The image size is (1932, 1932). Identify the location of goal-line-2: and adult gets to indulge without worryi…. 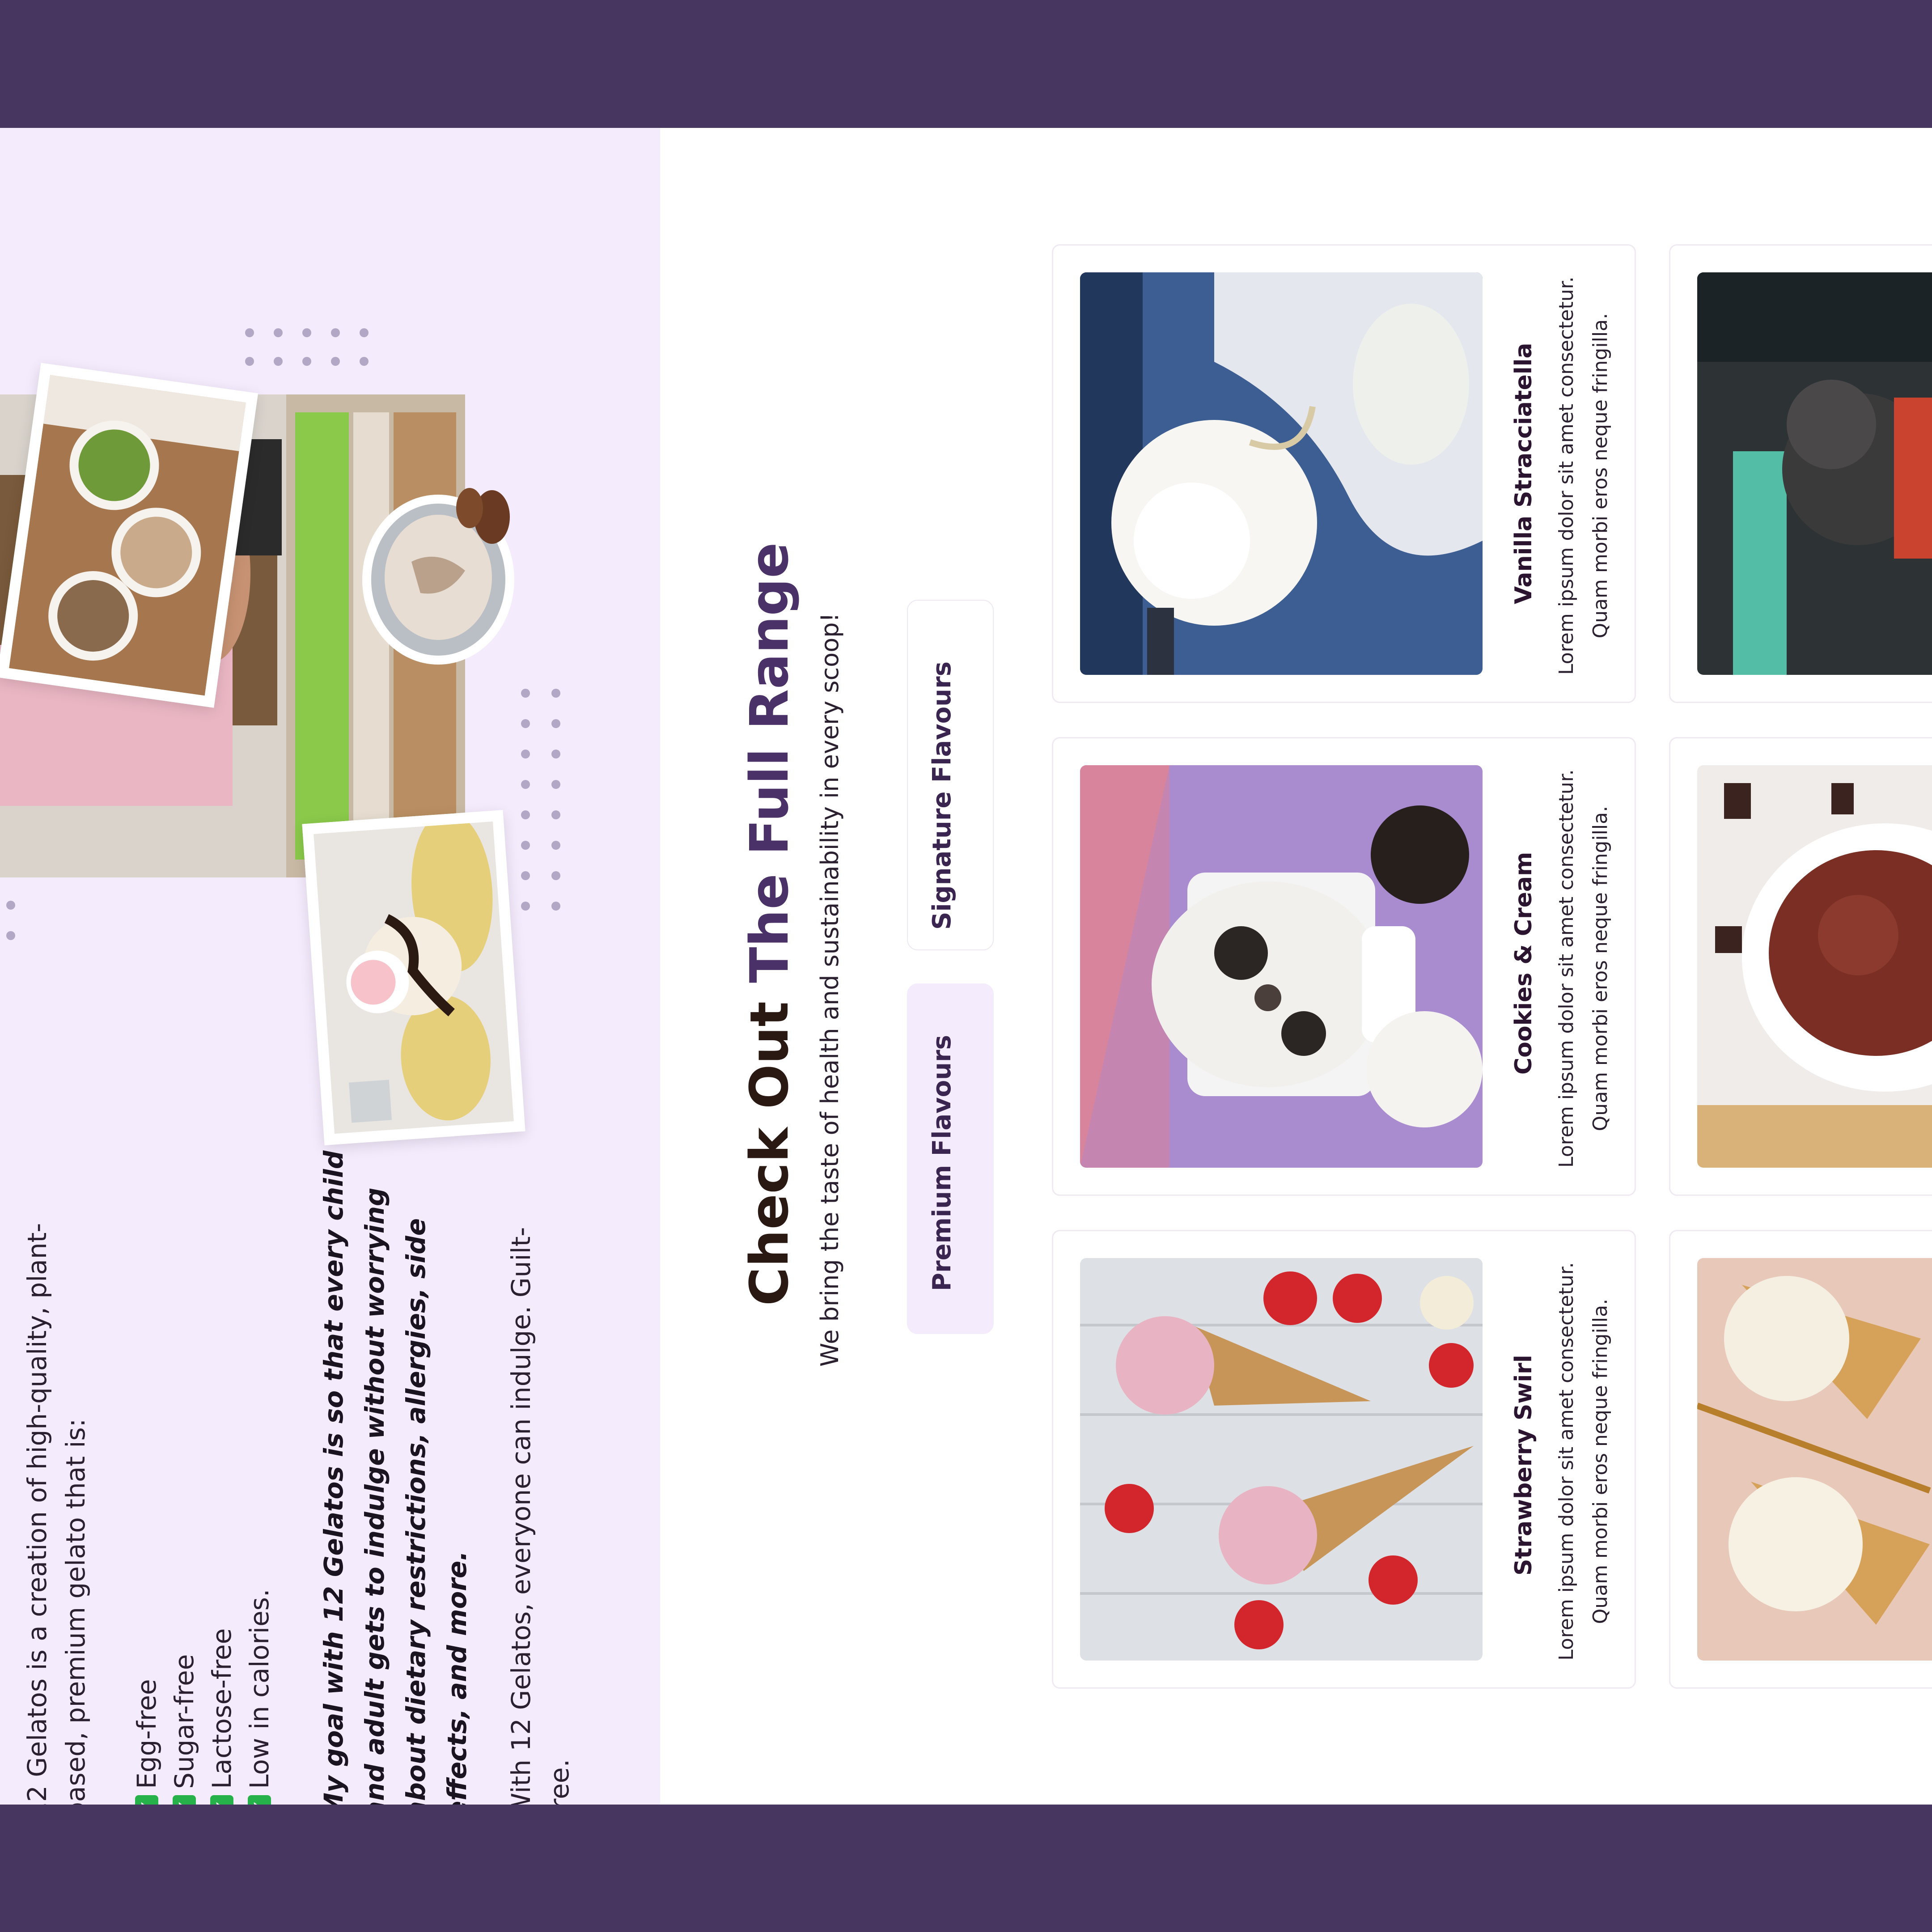
(375, 1496).